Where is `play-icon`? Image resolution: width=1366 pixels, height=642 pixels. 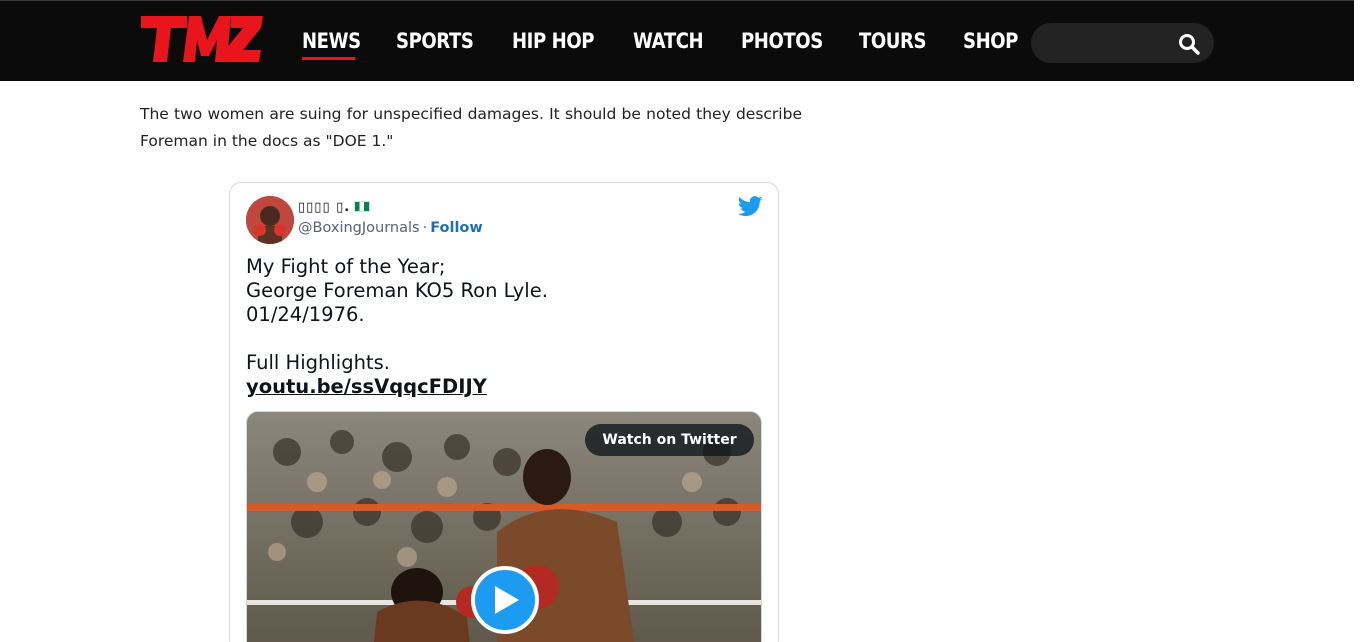
play-icon is located at coordinates (507, 600).